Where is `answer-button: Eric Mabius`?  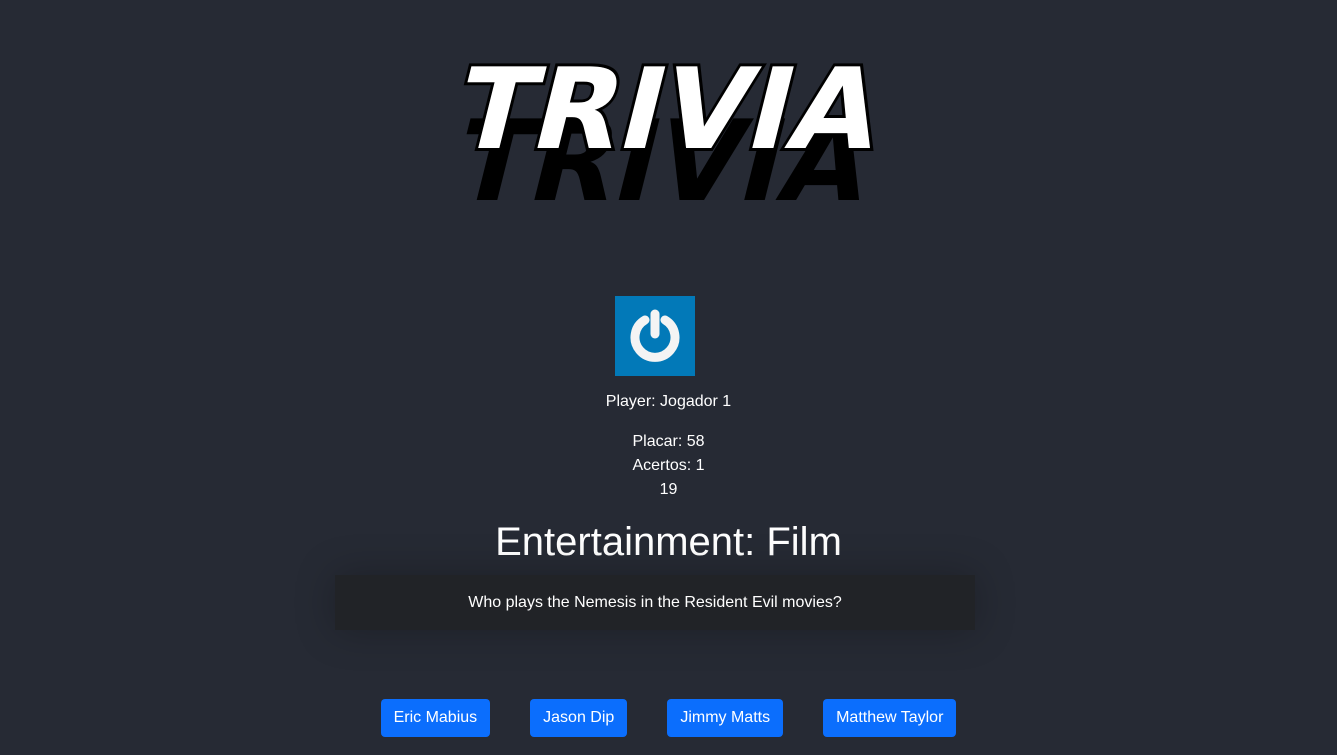 answer-button: Eric Mabius is located at coordinates (435, 718).